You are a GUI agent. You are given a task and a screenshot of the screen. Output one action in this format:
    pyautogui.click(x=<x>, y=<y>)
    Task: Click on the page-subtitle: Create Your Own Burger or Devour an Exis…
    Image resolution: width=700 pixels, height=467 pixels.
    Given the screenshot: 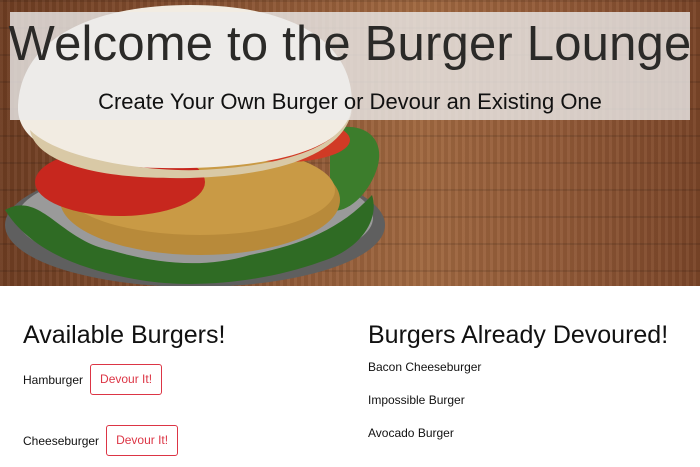 What is the action you would take?
    pyautogui.click(x=350, y=101)
    